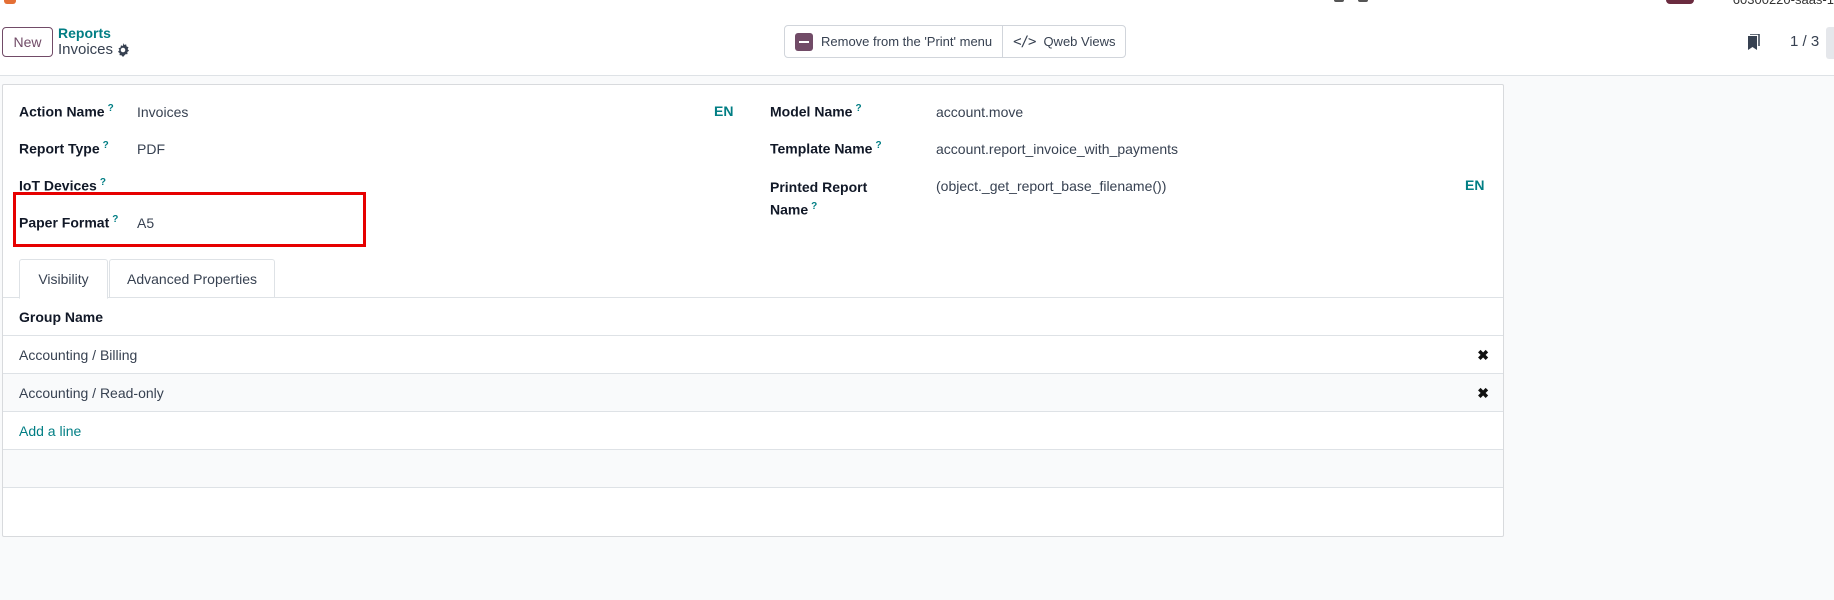  Describe the element at coordinates (151, 149) in the screenshot. I see `report-type-field: PDF` at that location.